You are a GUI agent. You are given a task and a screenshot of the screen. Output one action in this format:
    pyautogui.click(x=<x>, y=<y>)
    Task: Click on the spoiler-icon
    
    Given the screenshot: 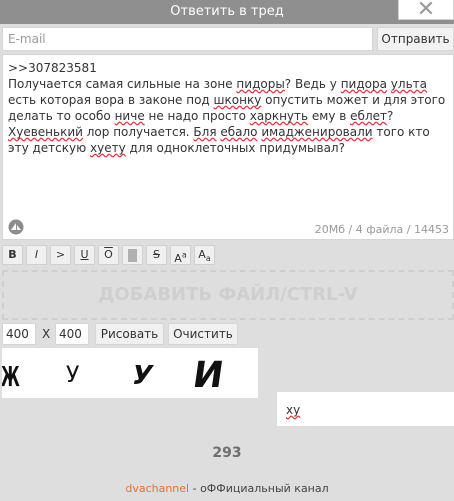 What is the action you would take?
    pyautogui.click(x=132, y=255)
    